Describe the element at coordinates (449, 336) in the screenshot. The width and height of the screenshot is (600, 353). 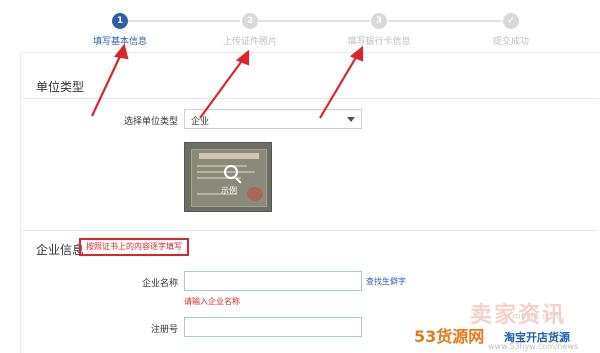
I see `watermark-brand: 53货源网` at that location.